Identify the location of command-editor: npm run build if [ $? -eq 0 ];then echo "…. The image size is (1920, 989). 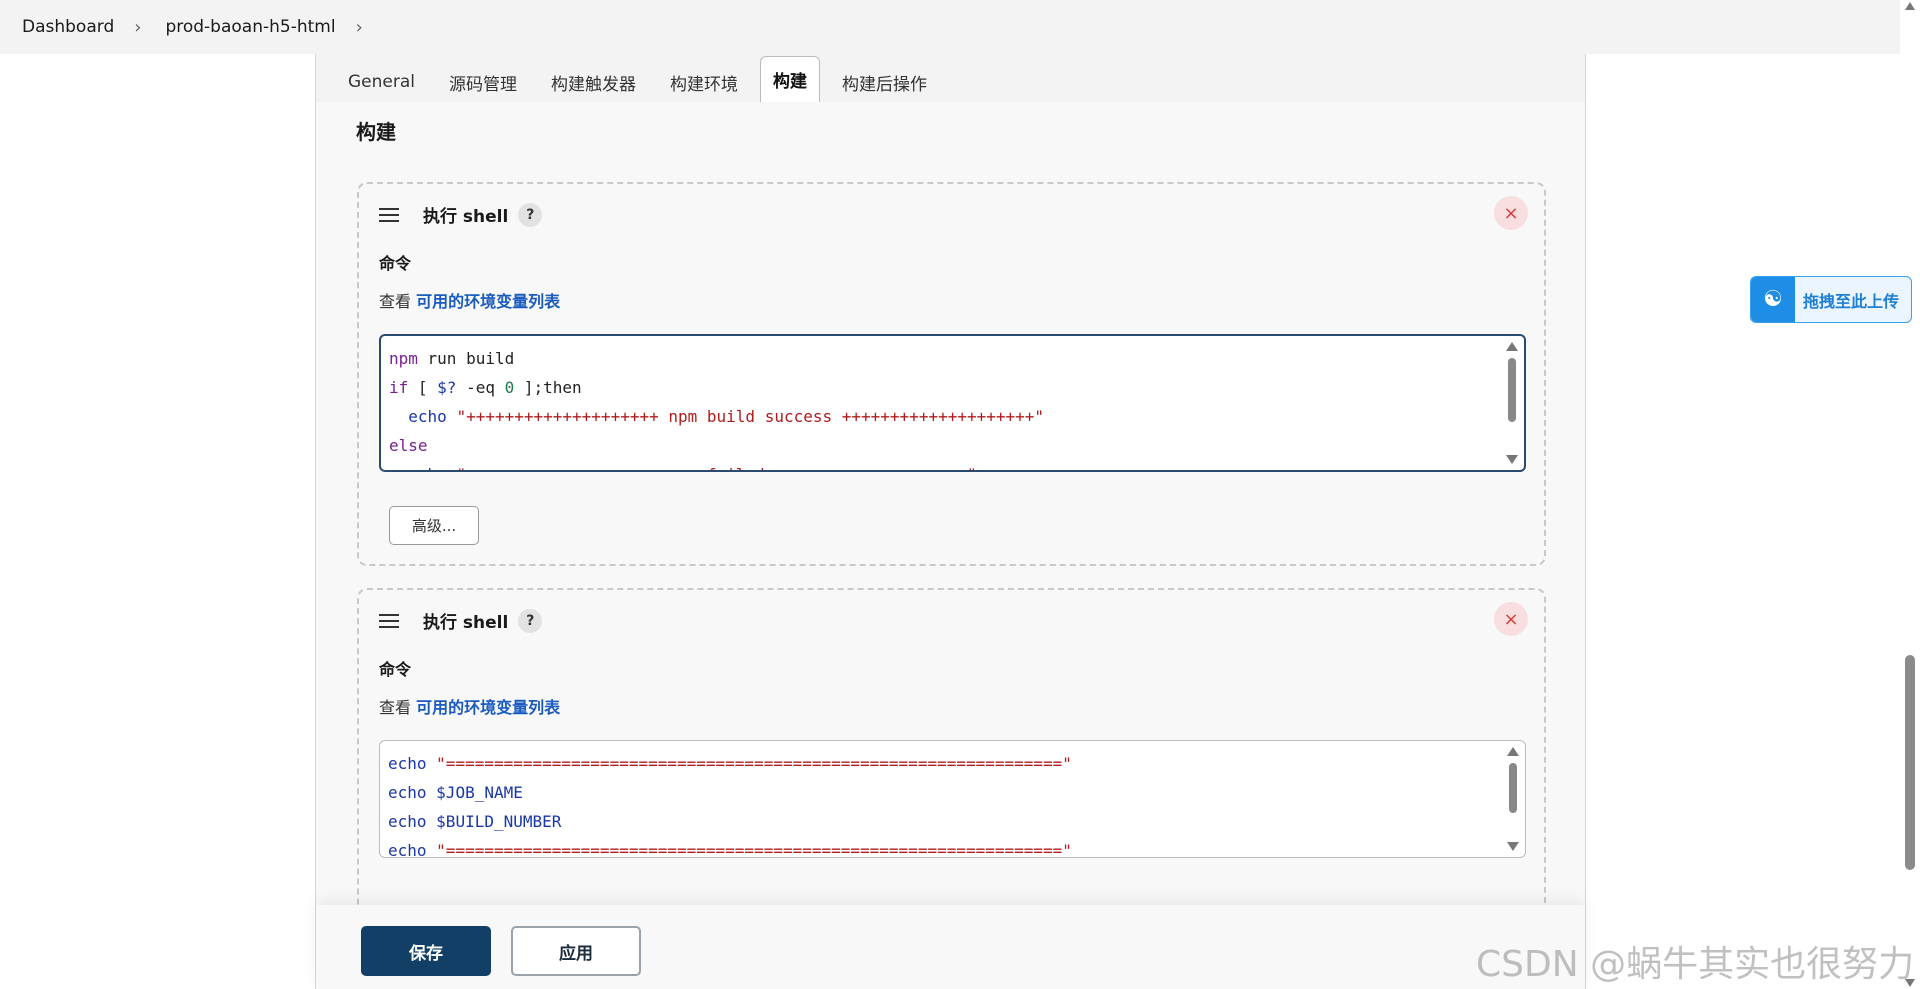
(952, 403).